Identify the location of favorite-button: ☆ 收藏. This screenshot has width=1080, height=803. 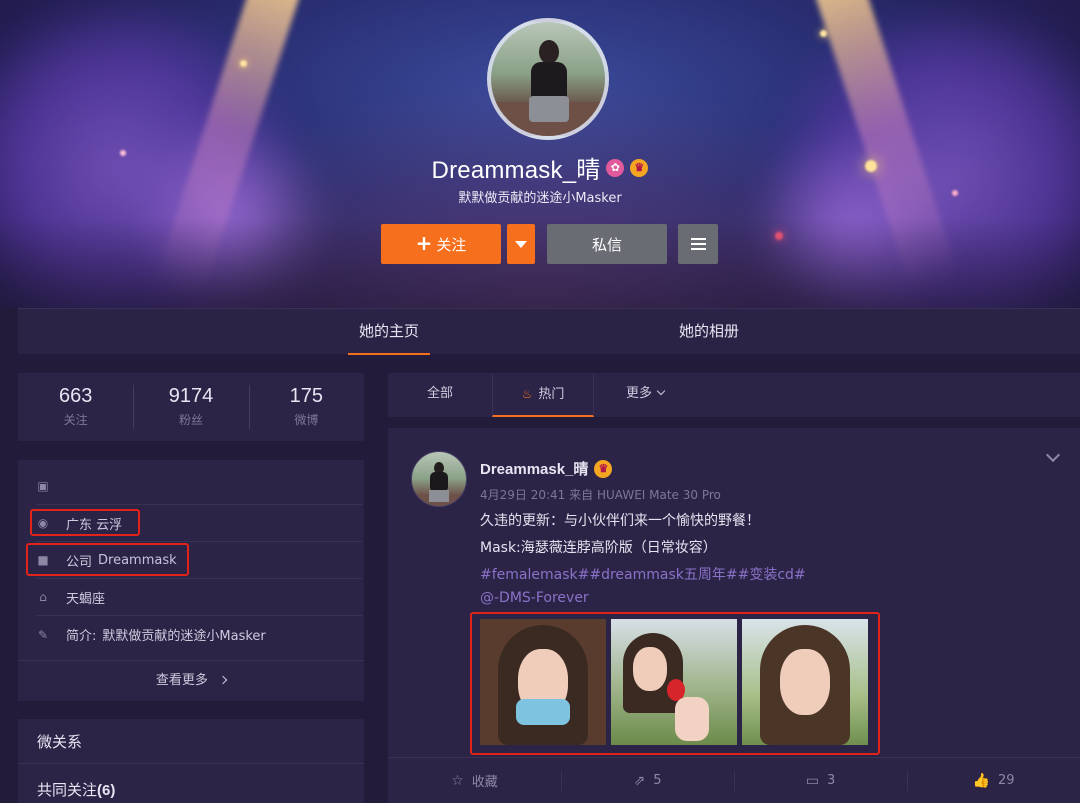
(474, 780).